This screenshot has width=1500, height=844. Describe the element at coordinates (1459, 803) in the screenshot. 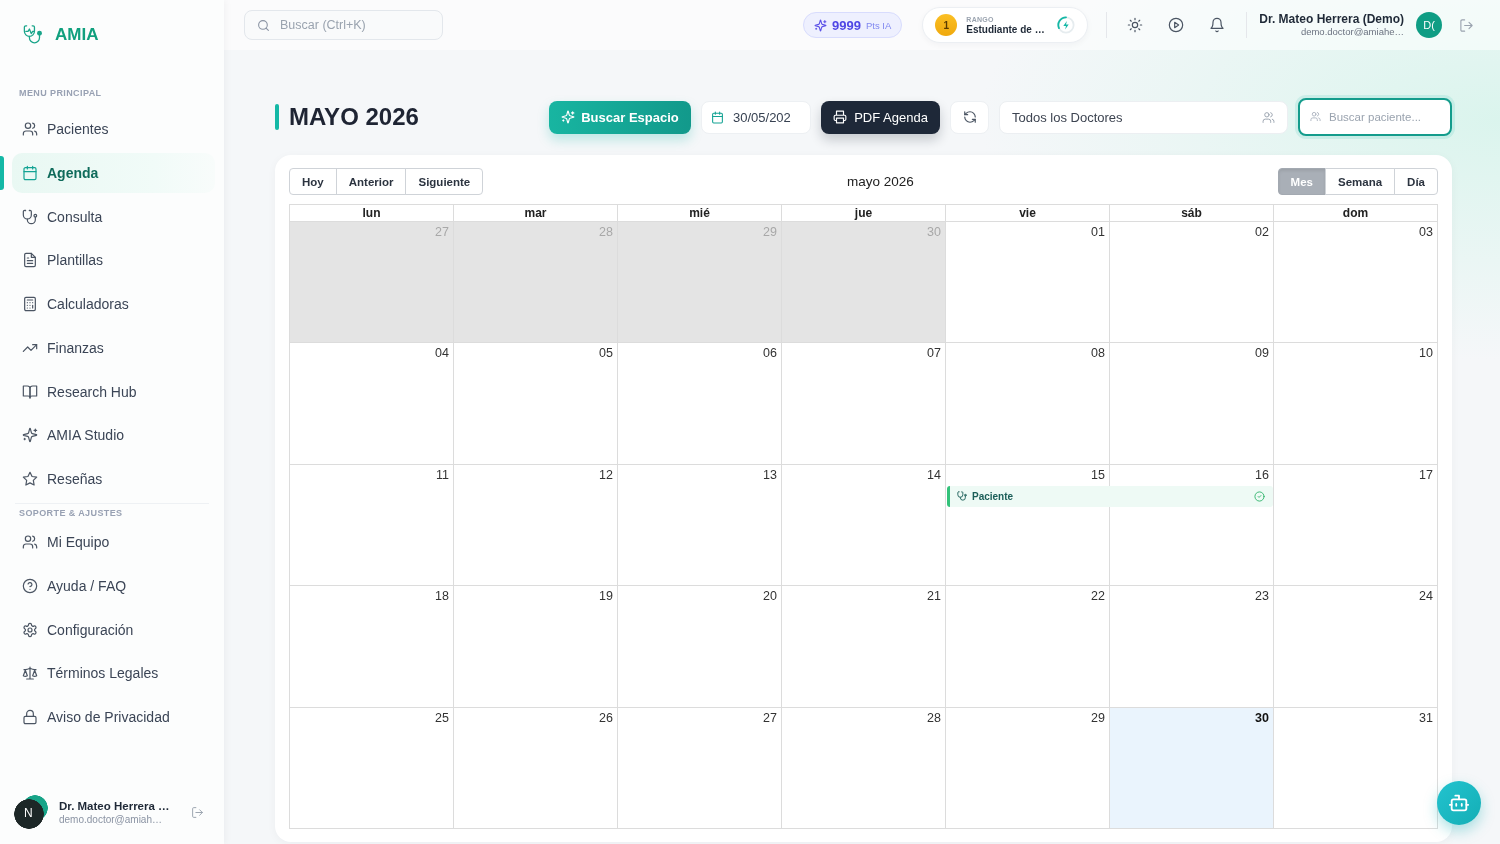

I see `robot-icon` at that location.